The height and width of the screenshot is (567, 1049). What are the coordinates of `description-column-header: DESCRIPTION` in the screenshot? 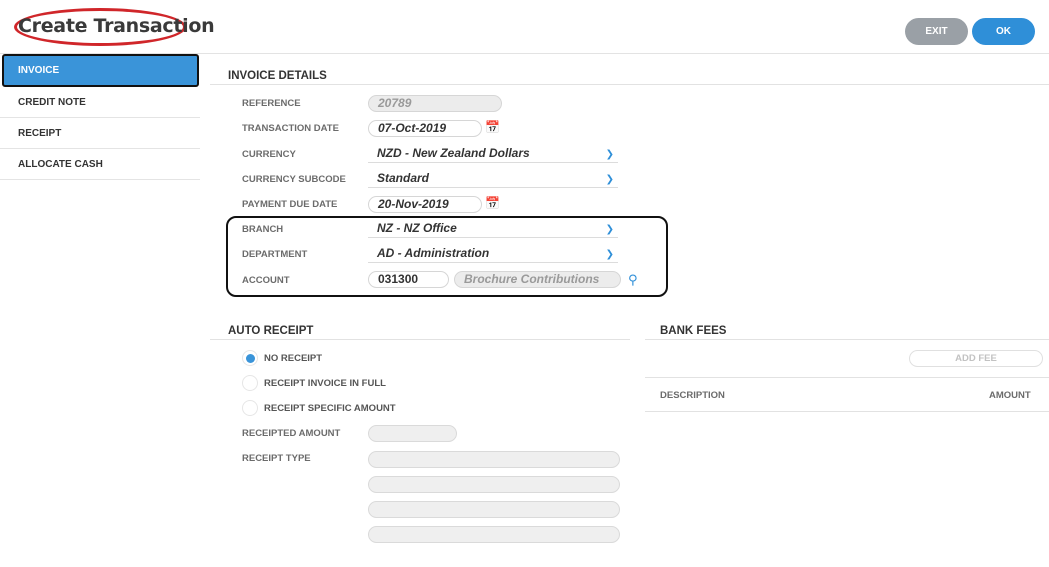 It's located at (692, 395).